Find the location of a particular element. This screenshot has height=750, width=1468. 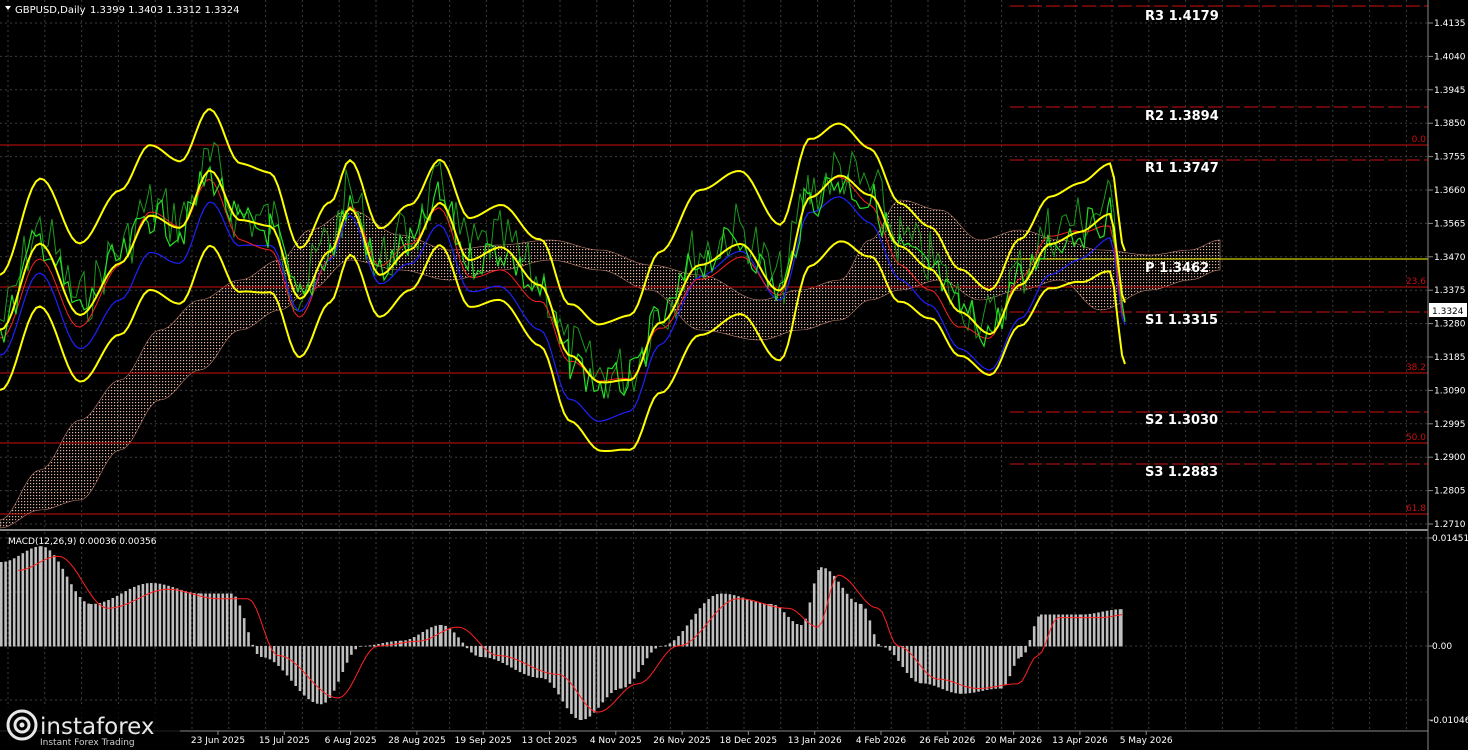

window-title: GBPUSD,Daily is located at coordinates (50, 10).